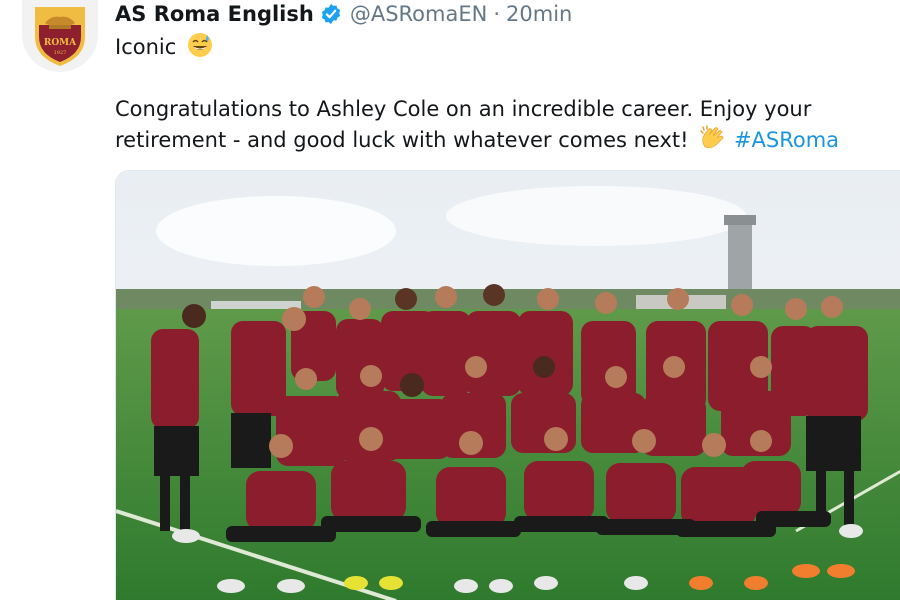  Describe the element at coordinates (713, 142) in the screenshot. I see `clapping-hands-emoji-icon` at that location.